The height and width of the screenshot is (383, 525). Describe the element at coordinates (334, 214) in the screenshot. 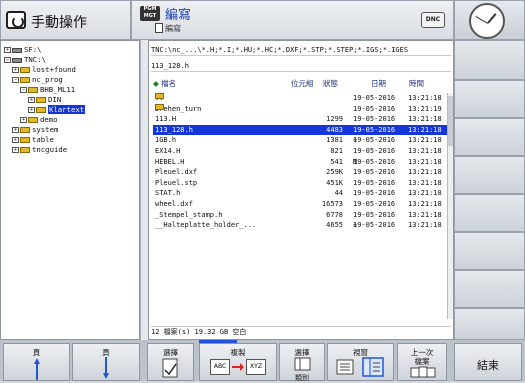

I see `file-size: 6778` at that location.